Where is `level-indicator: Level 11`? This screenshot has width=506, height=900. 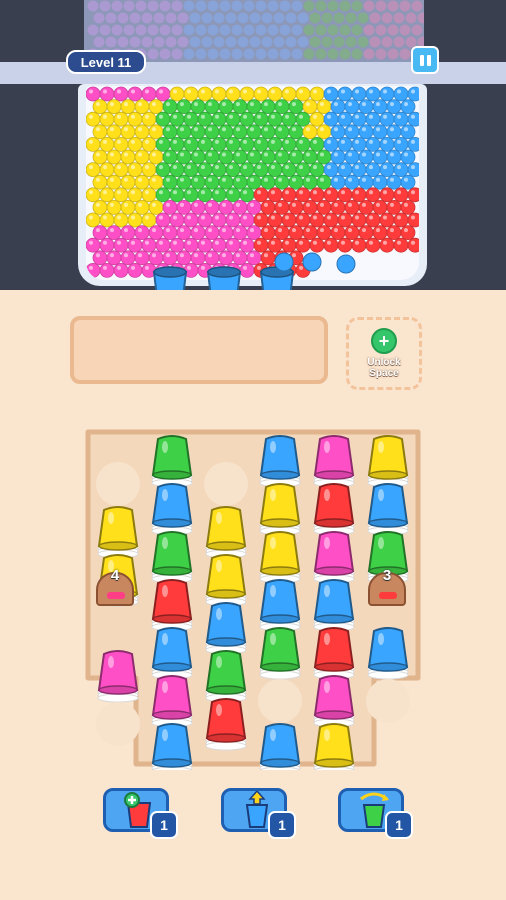 level-indicator: Level 11 is located at coordinates (106, 62).